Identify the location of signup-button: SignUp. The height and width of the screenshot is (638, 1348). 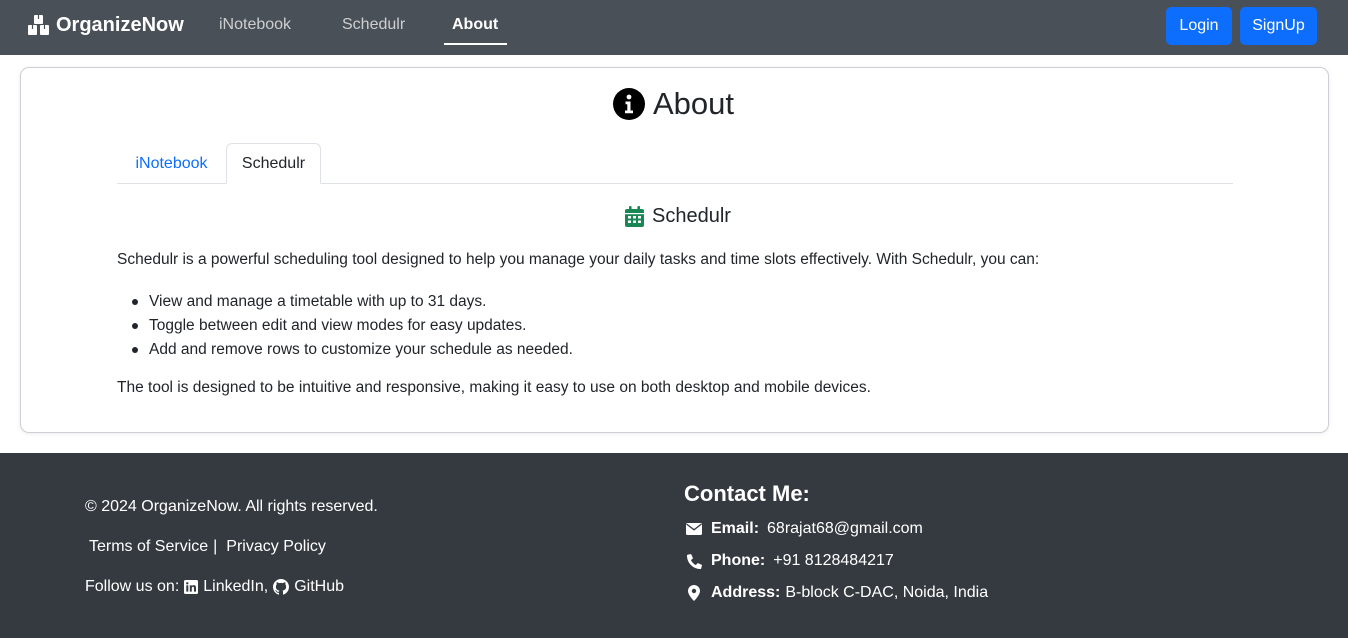
(1278, 26).